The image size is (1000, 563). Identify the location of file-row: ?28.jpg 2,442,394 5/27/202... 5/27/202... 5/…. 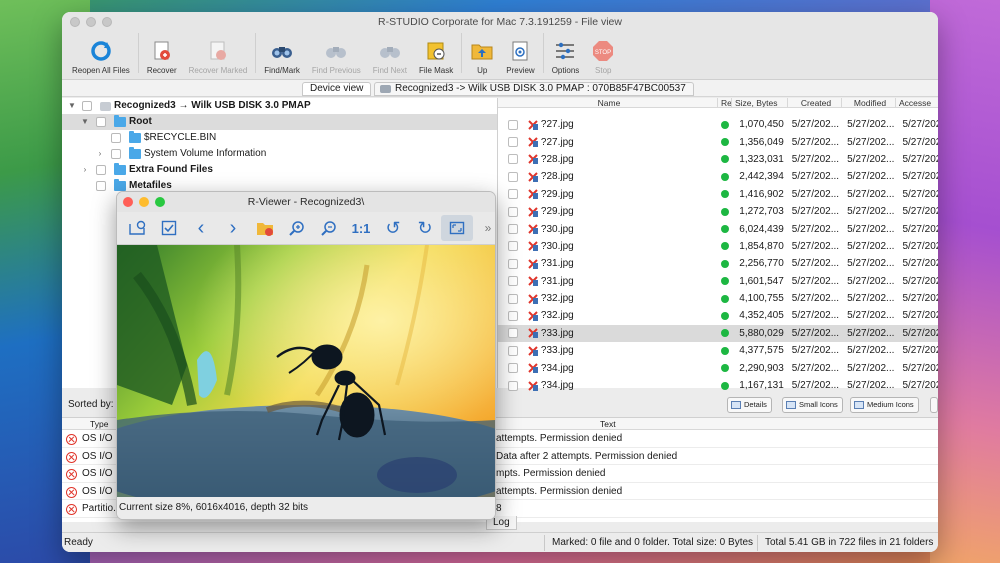
(718, 176).